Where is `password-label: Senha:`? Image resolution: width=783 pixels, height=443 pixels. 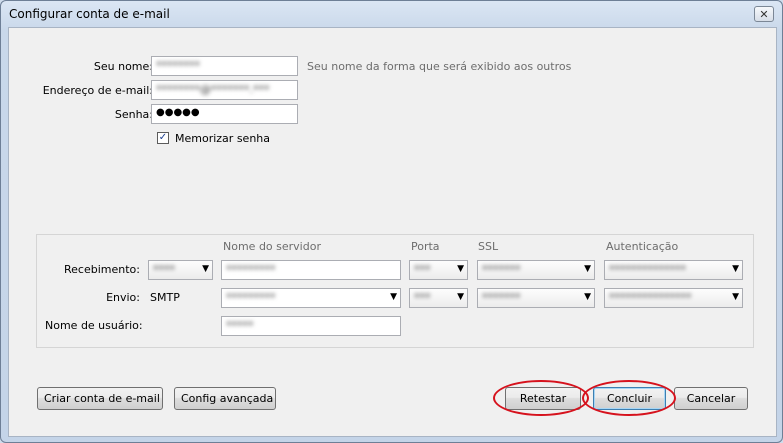 password-label: Senha: is located at coordinates (133, 114).